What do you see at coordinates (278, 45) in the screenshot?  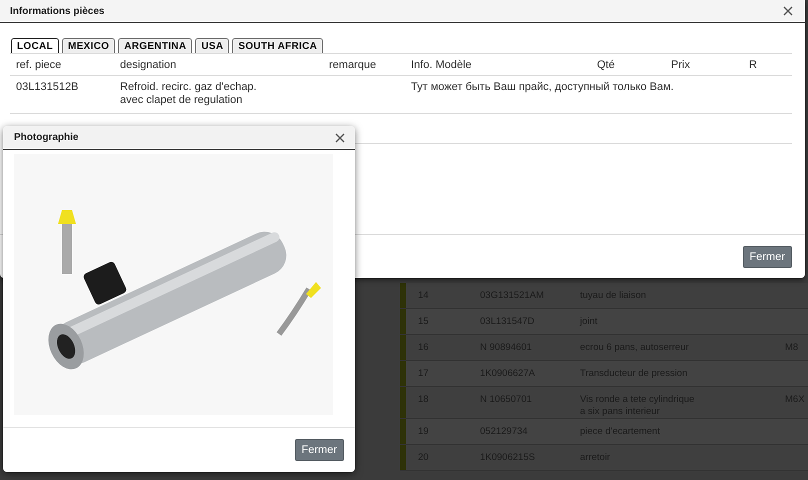 I see `country-tab: SOUTH AFRICA` at bounding box center [278, 45].